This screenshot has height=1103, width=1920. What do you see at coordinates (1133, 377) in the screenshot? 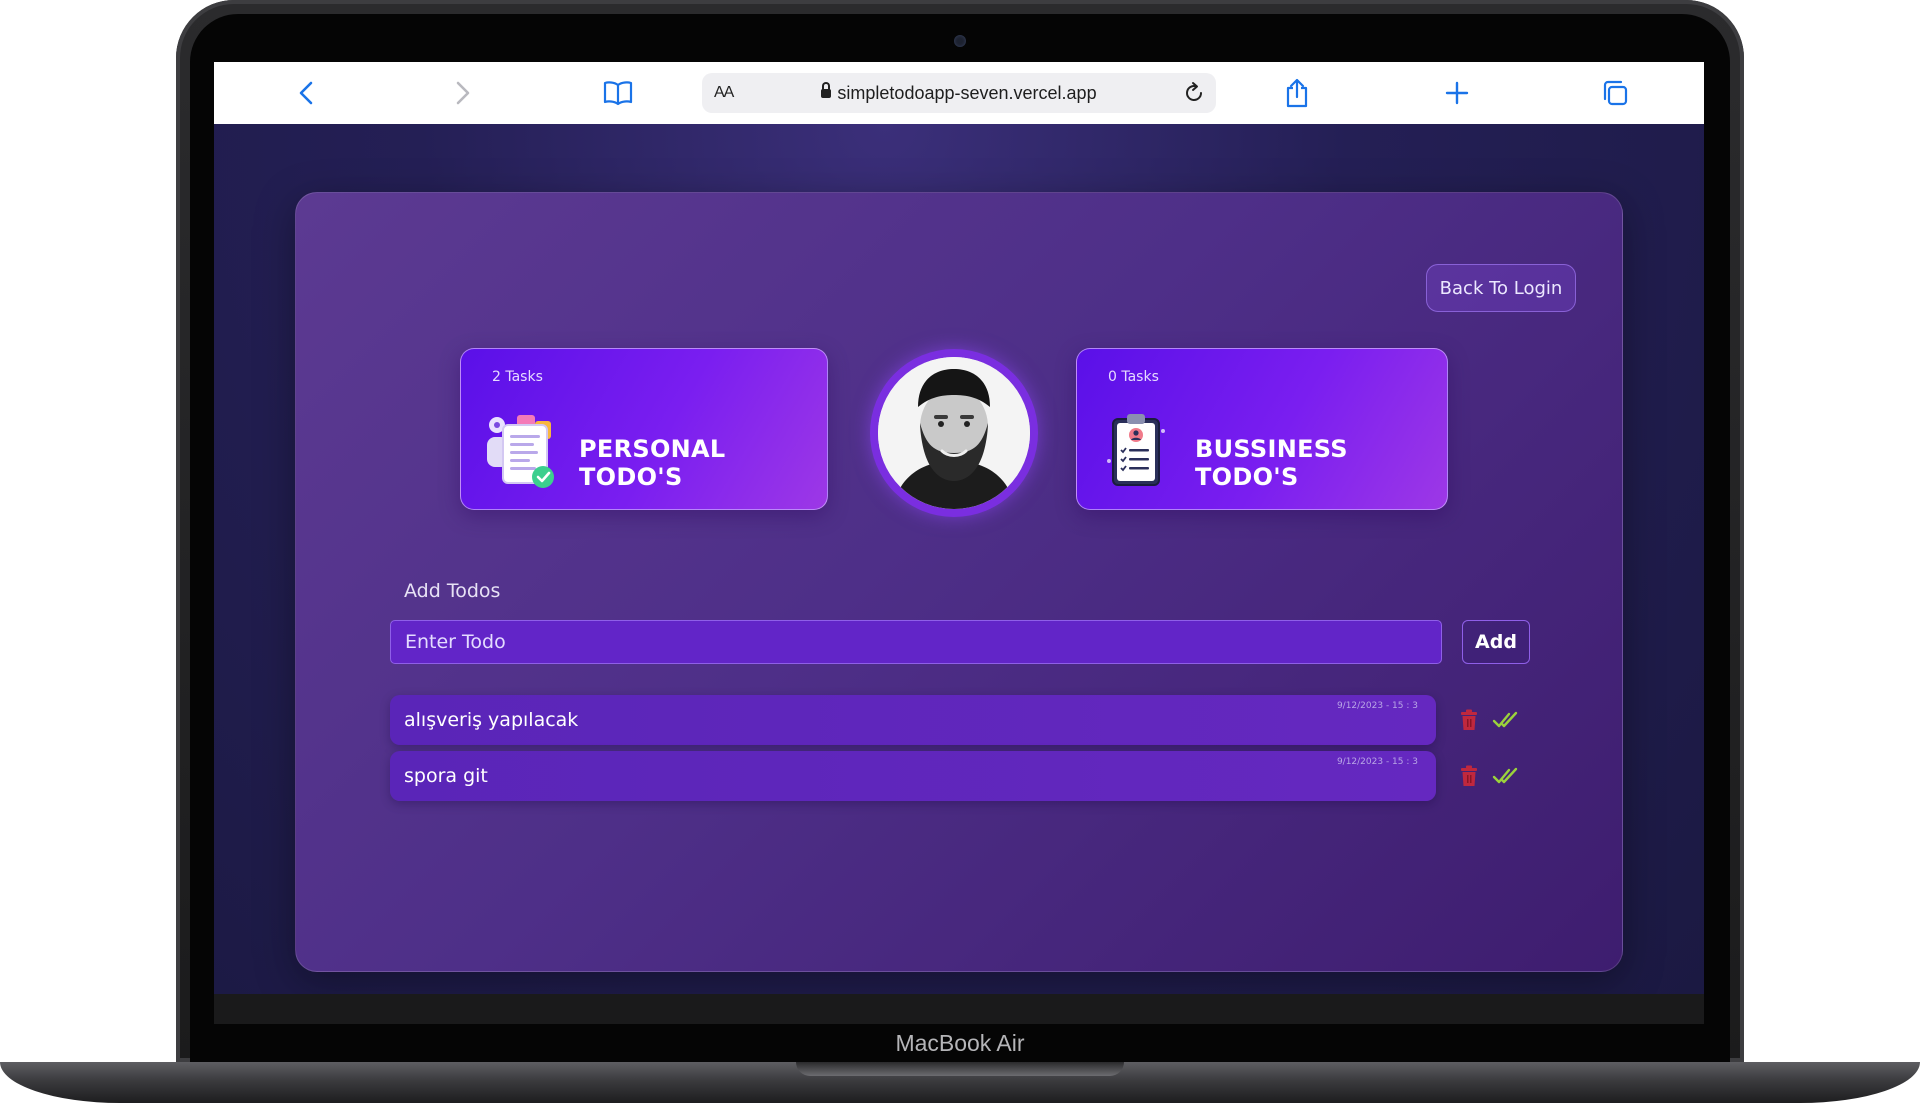
I see `business-task-count: 0 Tasks` at bounding box center [1133, 377].